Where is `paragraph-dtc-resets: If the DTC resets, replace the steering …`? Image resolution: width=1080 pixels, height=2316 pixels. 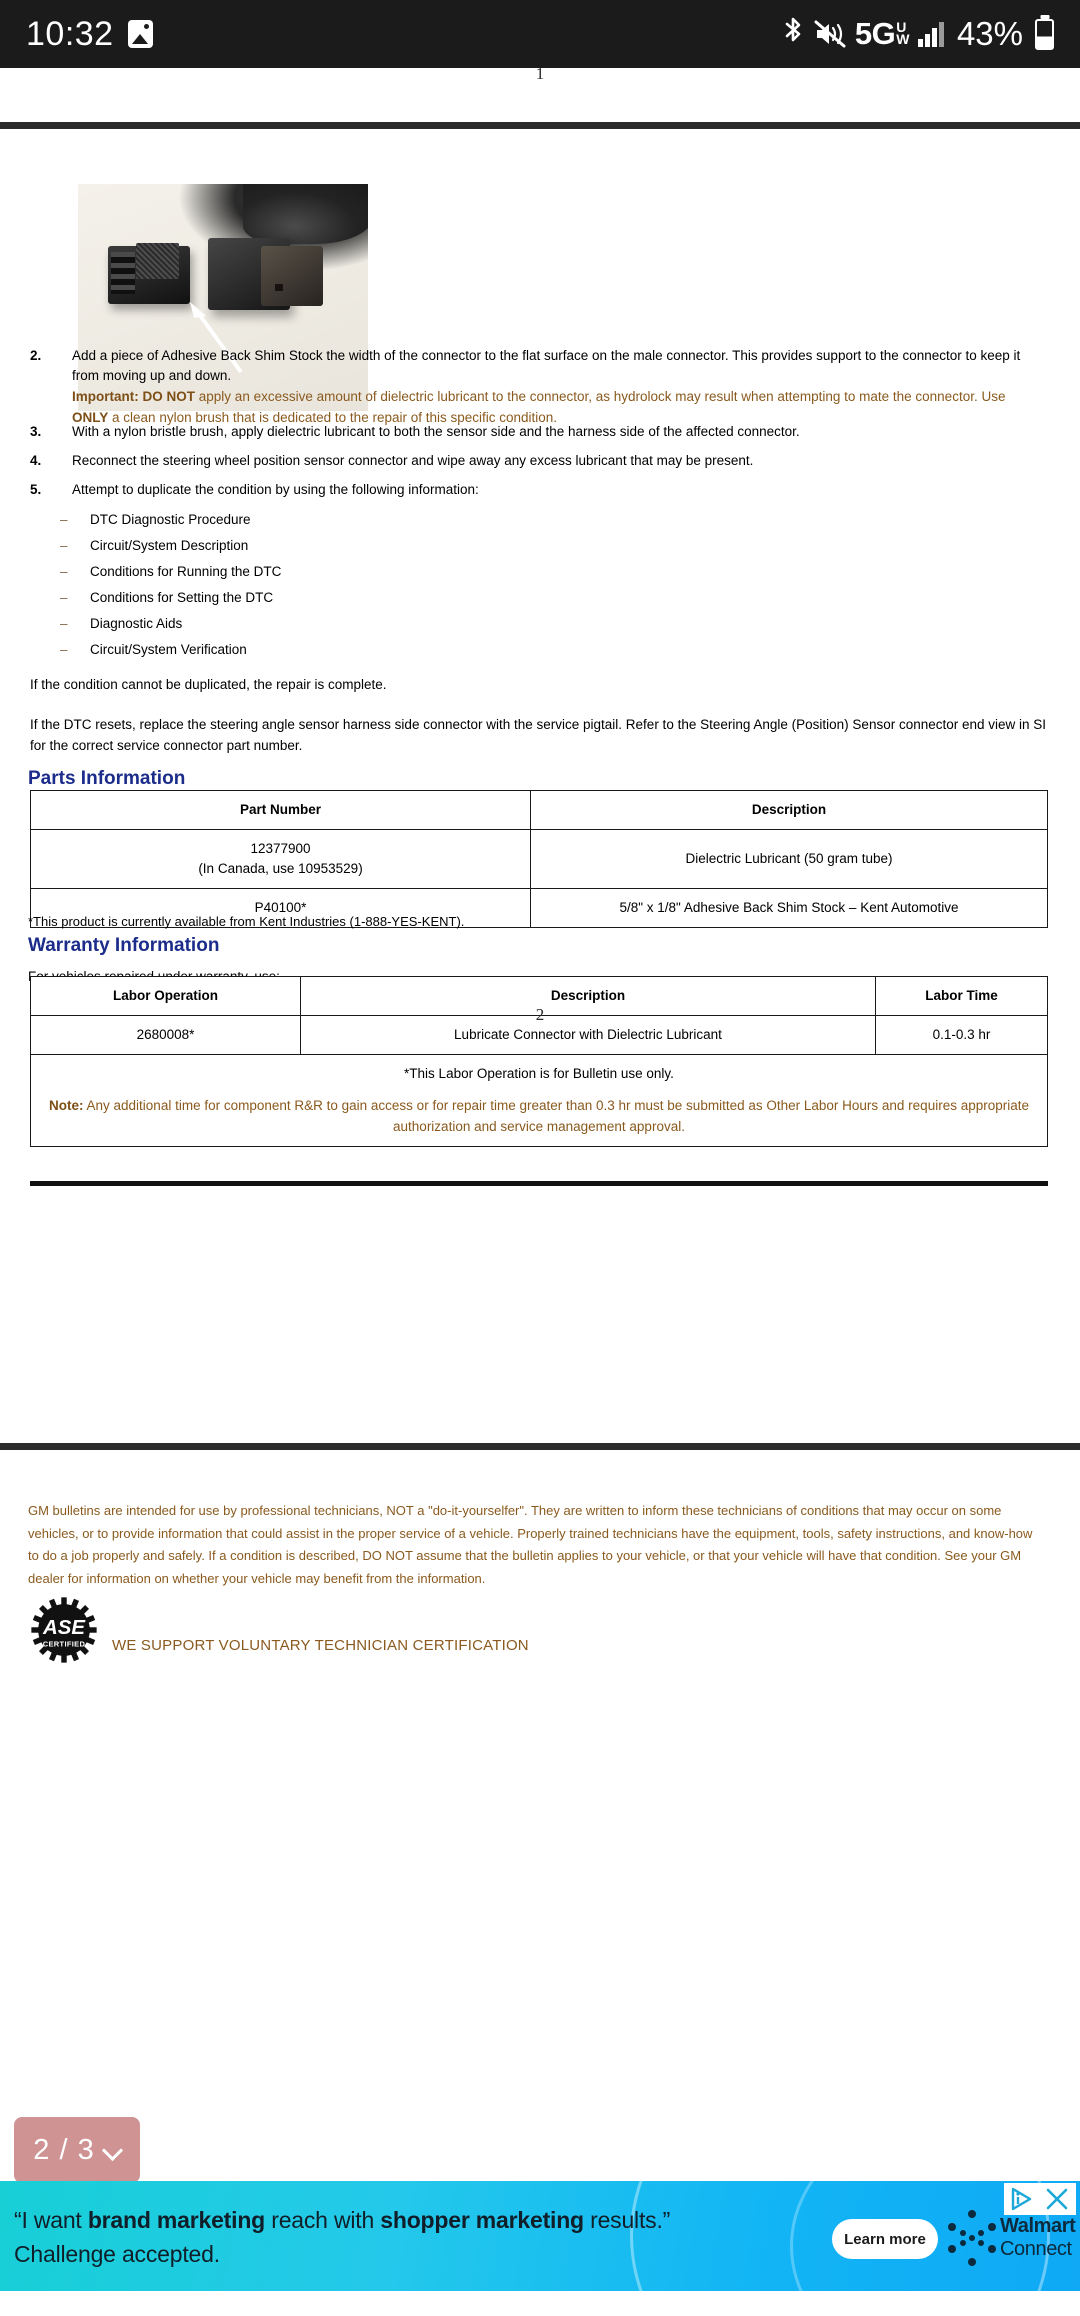 paragraph-dtc-resets: If the DTC resets, replace the steering … is located at coordinates (538, 735).